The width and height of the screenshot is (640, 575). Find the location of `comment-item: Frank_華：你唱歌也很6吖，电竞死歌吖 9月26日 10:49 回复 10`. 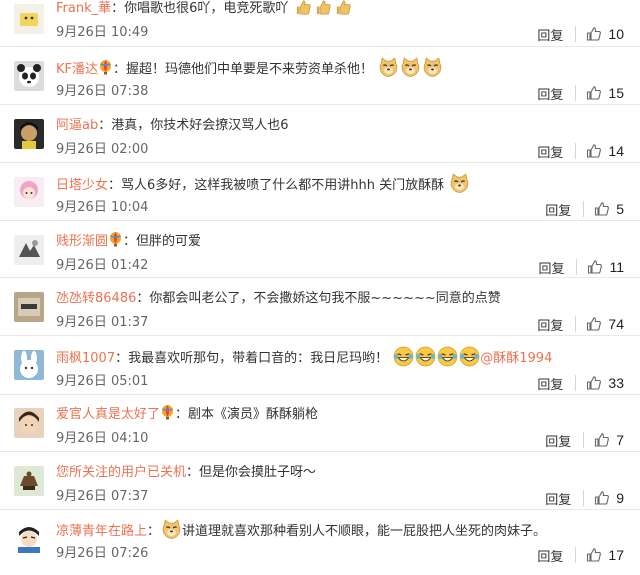

comment-item: Frank_華：你唱歌也很6吖，电竞死歌吖 9月26日 10:49 回复 10 is located at coordinates (320, 23).